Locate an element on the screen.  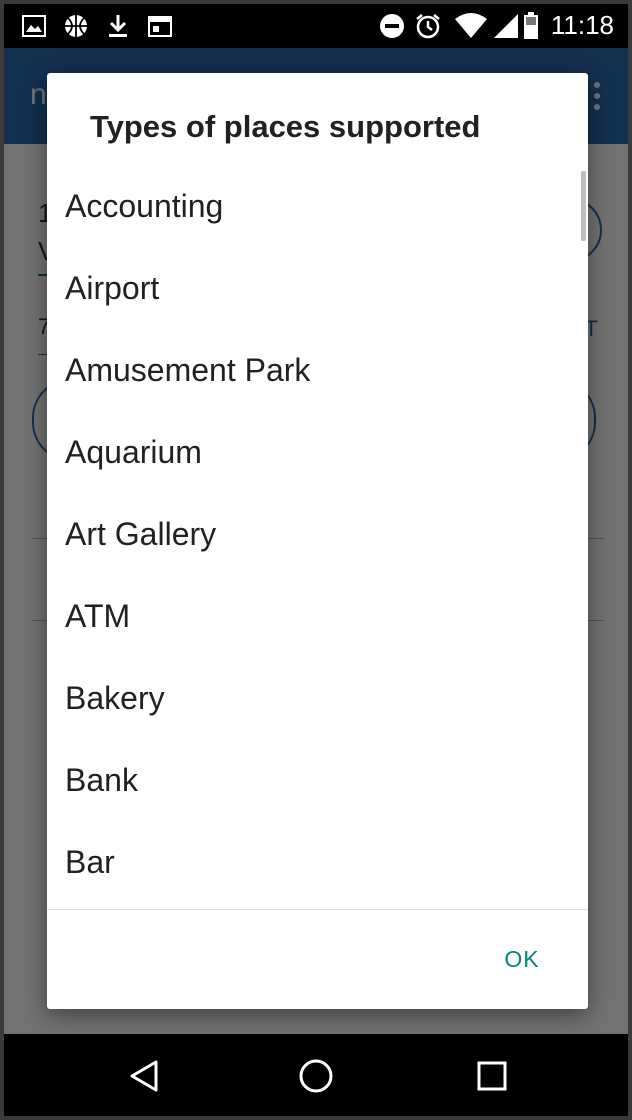
navigation-bar is located at coordinates (316, 1075).